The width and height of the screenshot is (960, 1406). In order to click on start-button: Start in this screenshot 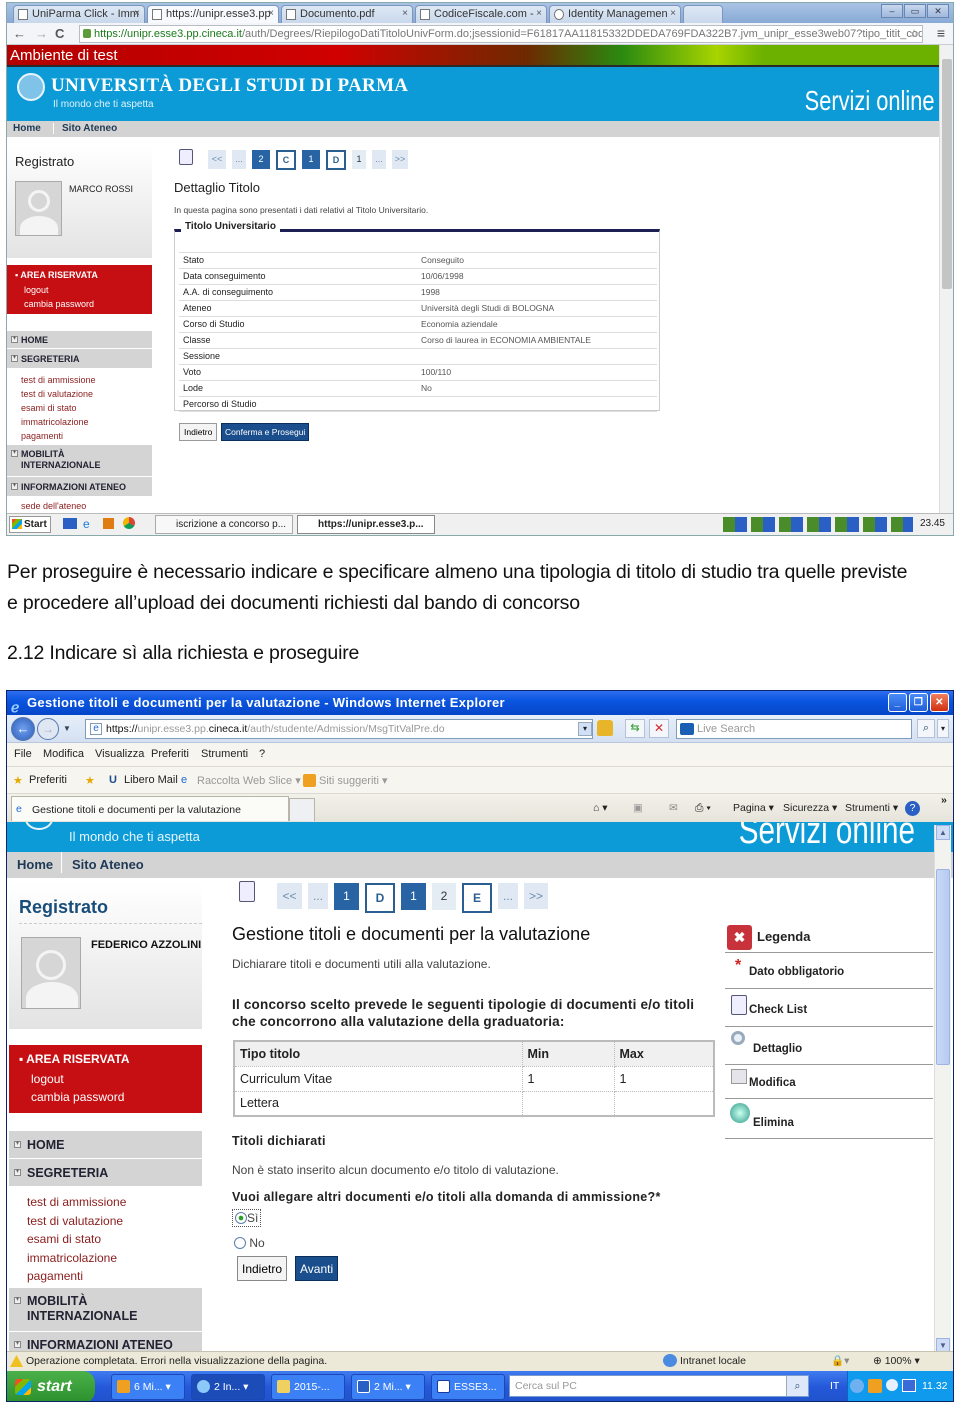, I will do `click(30, 524)`.